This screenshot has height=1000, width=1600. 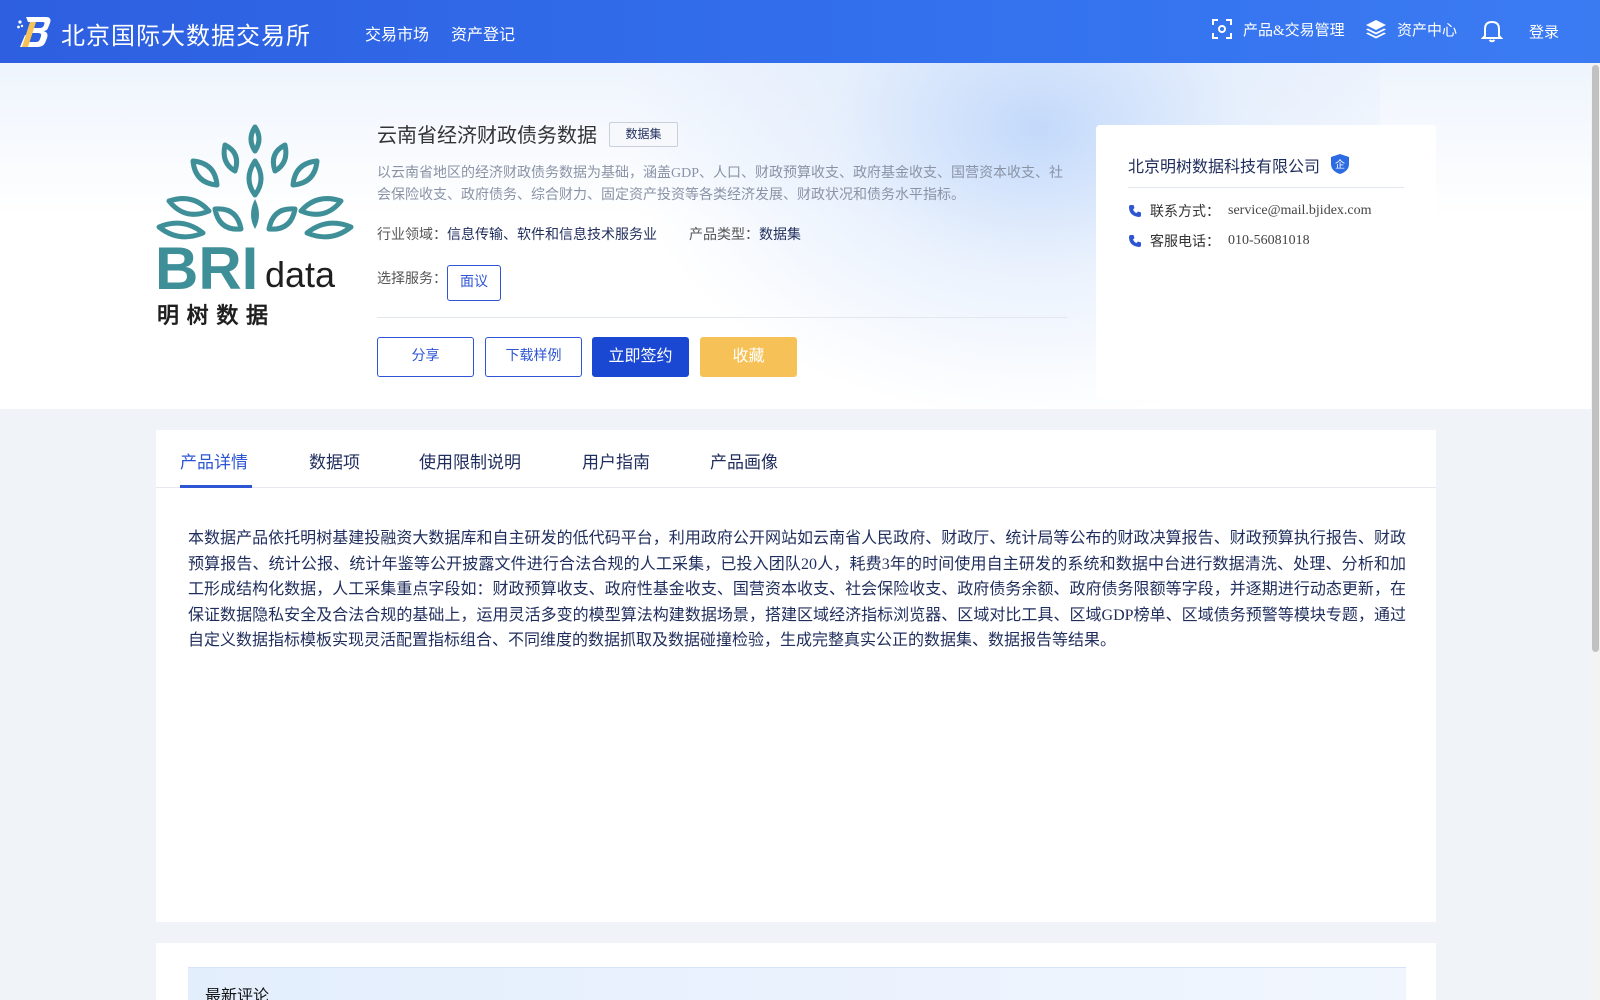 I want to click on service-select-label: 选择服务：, so click(x=412, y=279).